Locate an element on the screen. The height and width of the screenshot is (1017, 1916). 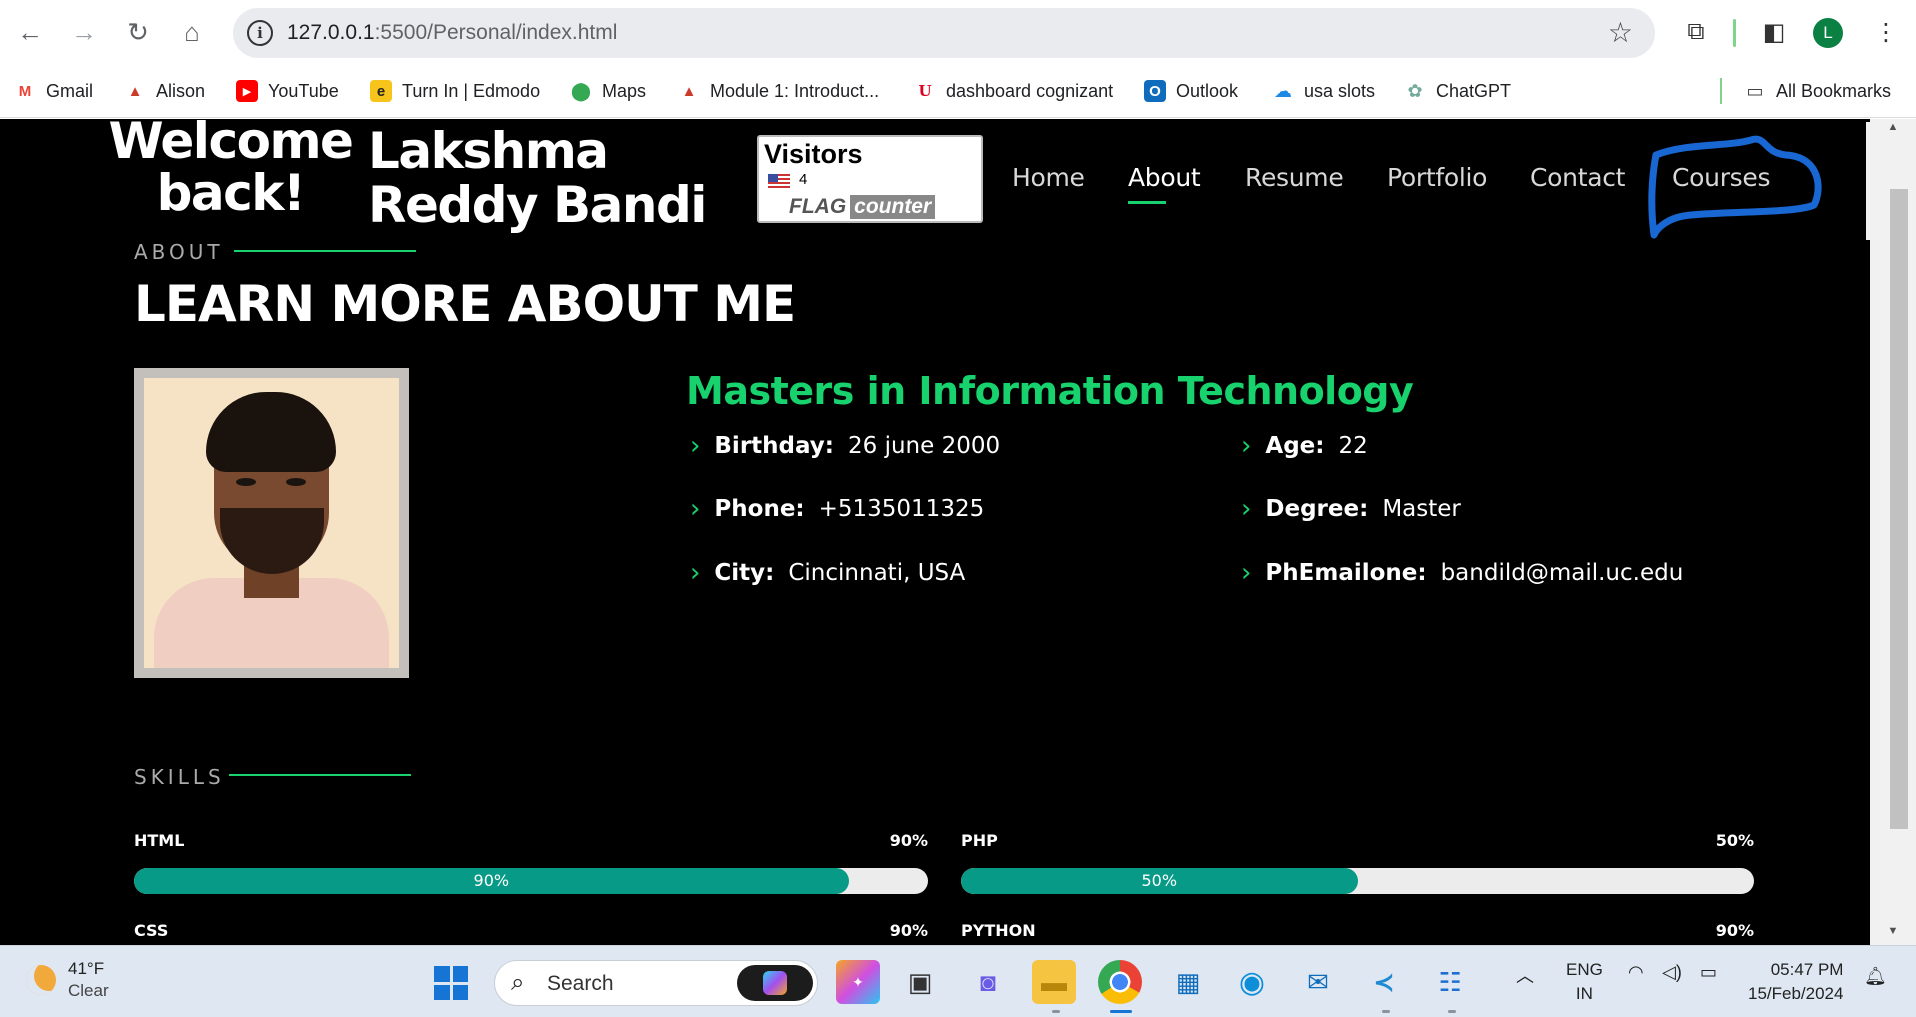
scroll-thumb is located at coordinates (1899, 509).